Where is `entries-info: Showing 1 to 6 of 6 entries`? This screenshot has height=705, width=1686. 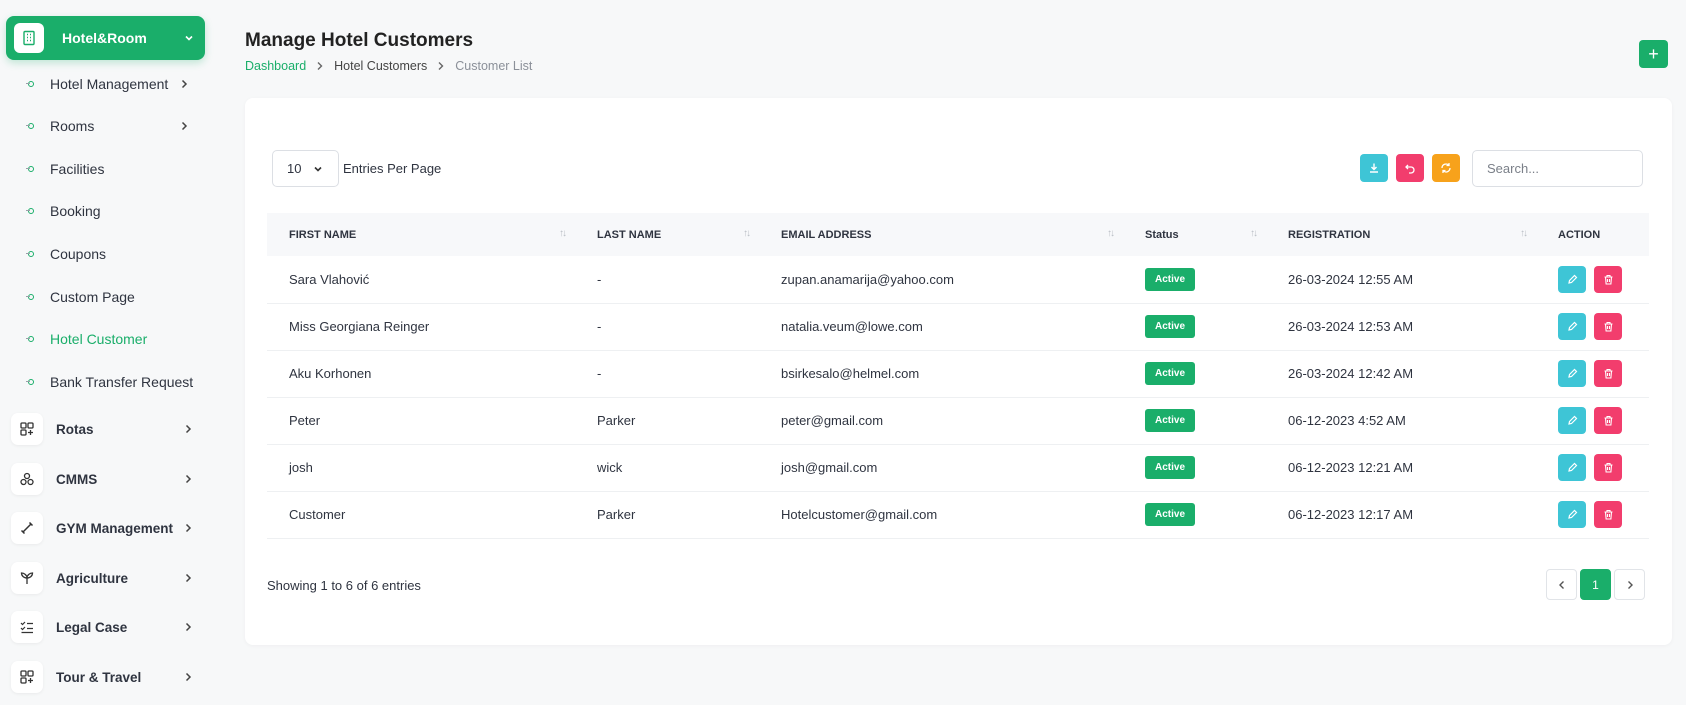
entries-info: Showing 1 to 6 of 6 entries is located at coordinates (344, 585).